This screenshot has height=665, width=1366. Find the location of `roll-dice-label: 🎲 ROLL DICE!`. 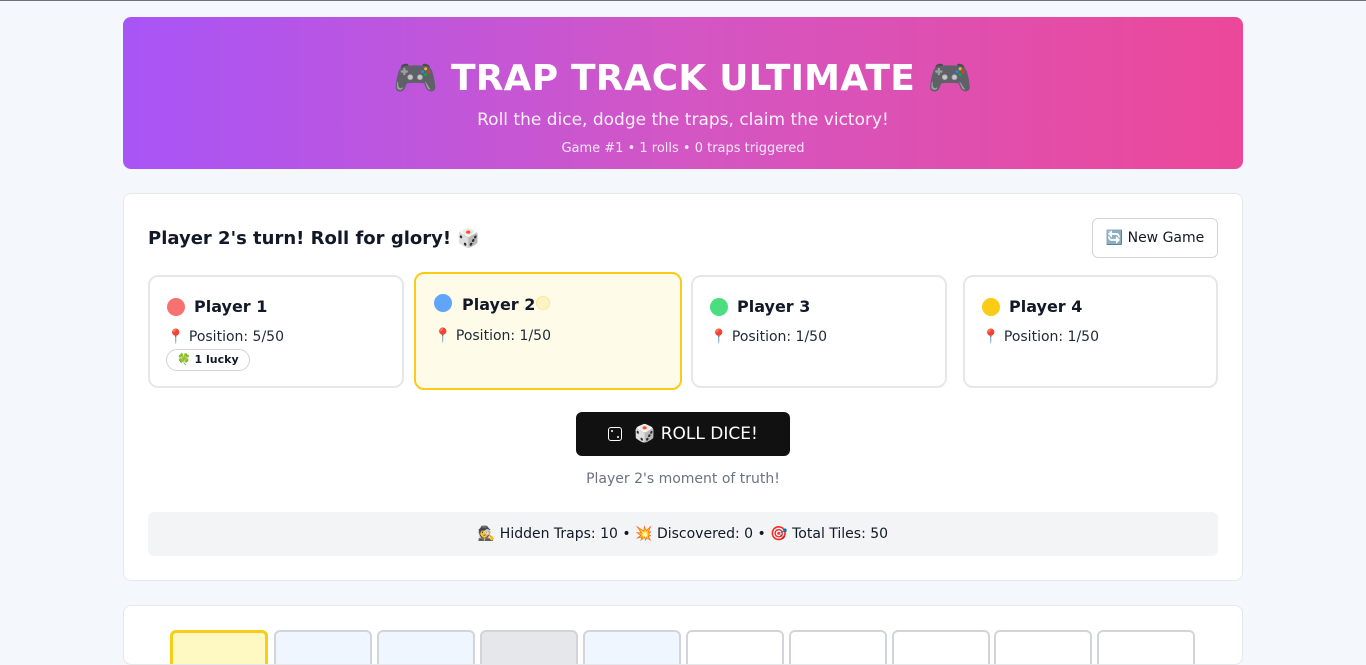

roll-dice-label: 🎲 ROLL DICE! is located at coordinates (696, 434).